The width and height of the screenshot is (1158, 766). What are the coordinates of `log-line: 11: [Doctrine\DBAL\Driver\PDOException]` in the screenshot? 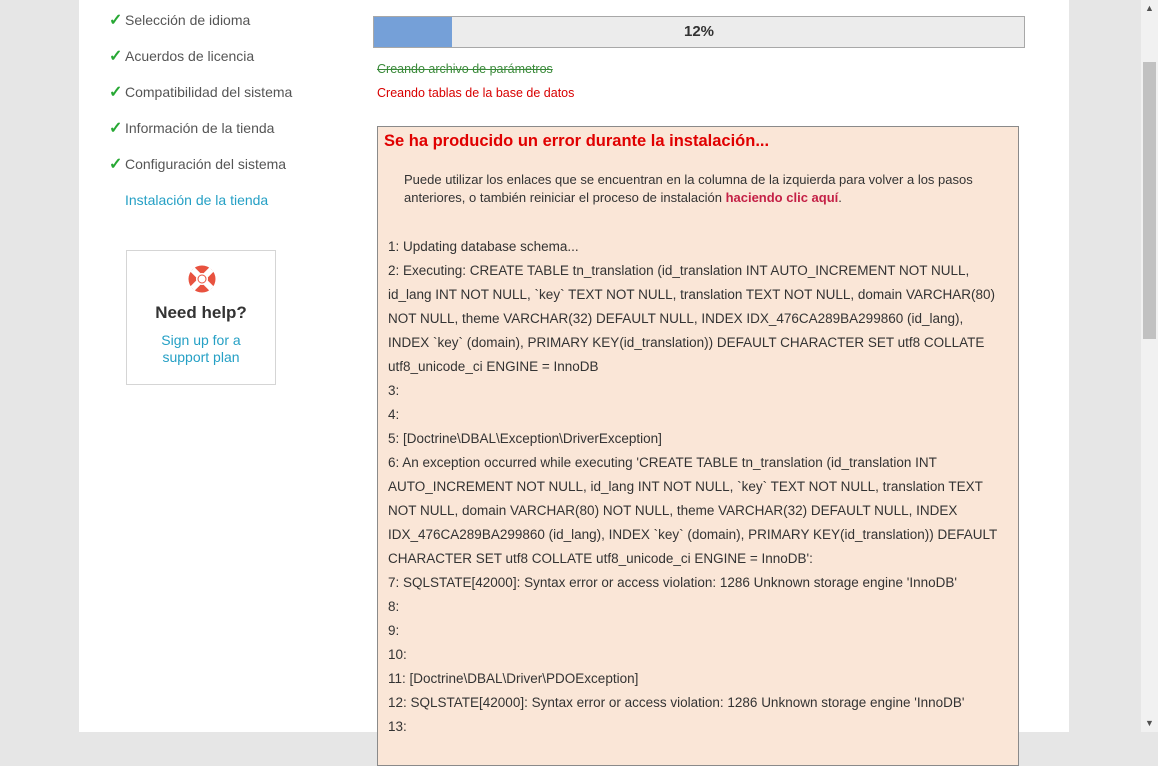 It's located at (513, 678).